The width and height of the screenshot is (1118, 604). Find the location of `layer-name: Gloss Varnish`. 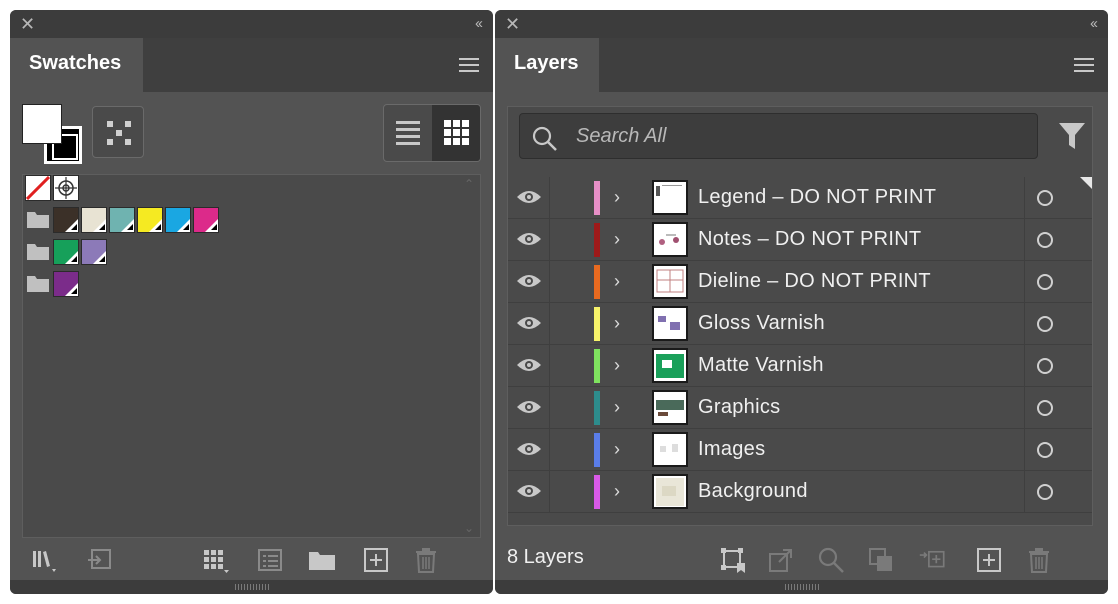

layer-name: Gloss Varnish is located at coordinates (761, 323).